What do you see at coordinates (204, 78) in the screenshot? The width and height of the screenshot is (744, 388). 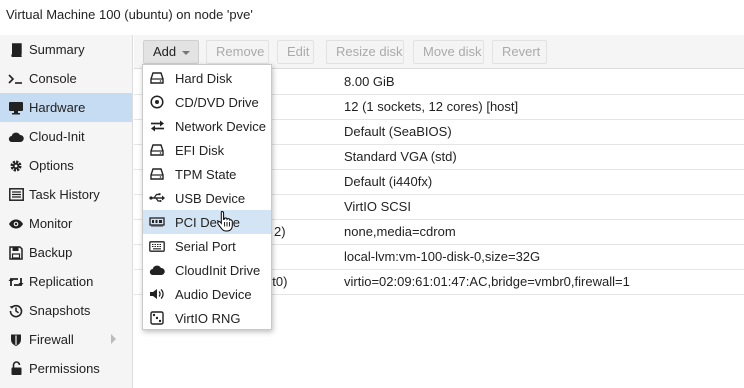 I see `menu-item-label: Hard Disk` at bounding box center [204, 78].